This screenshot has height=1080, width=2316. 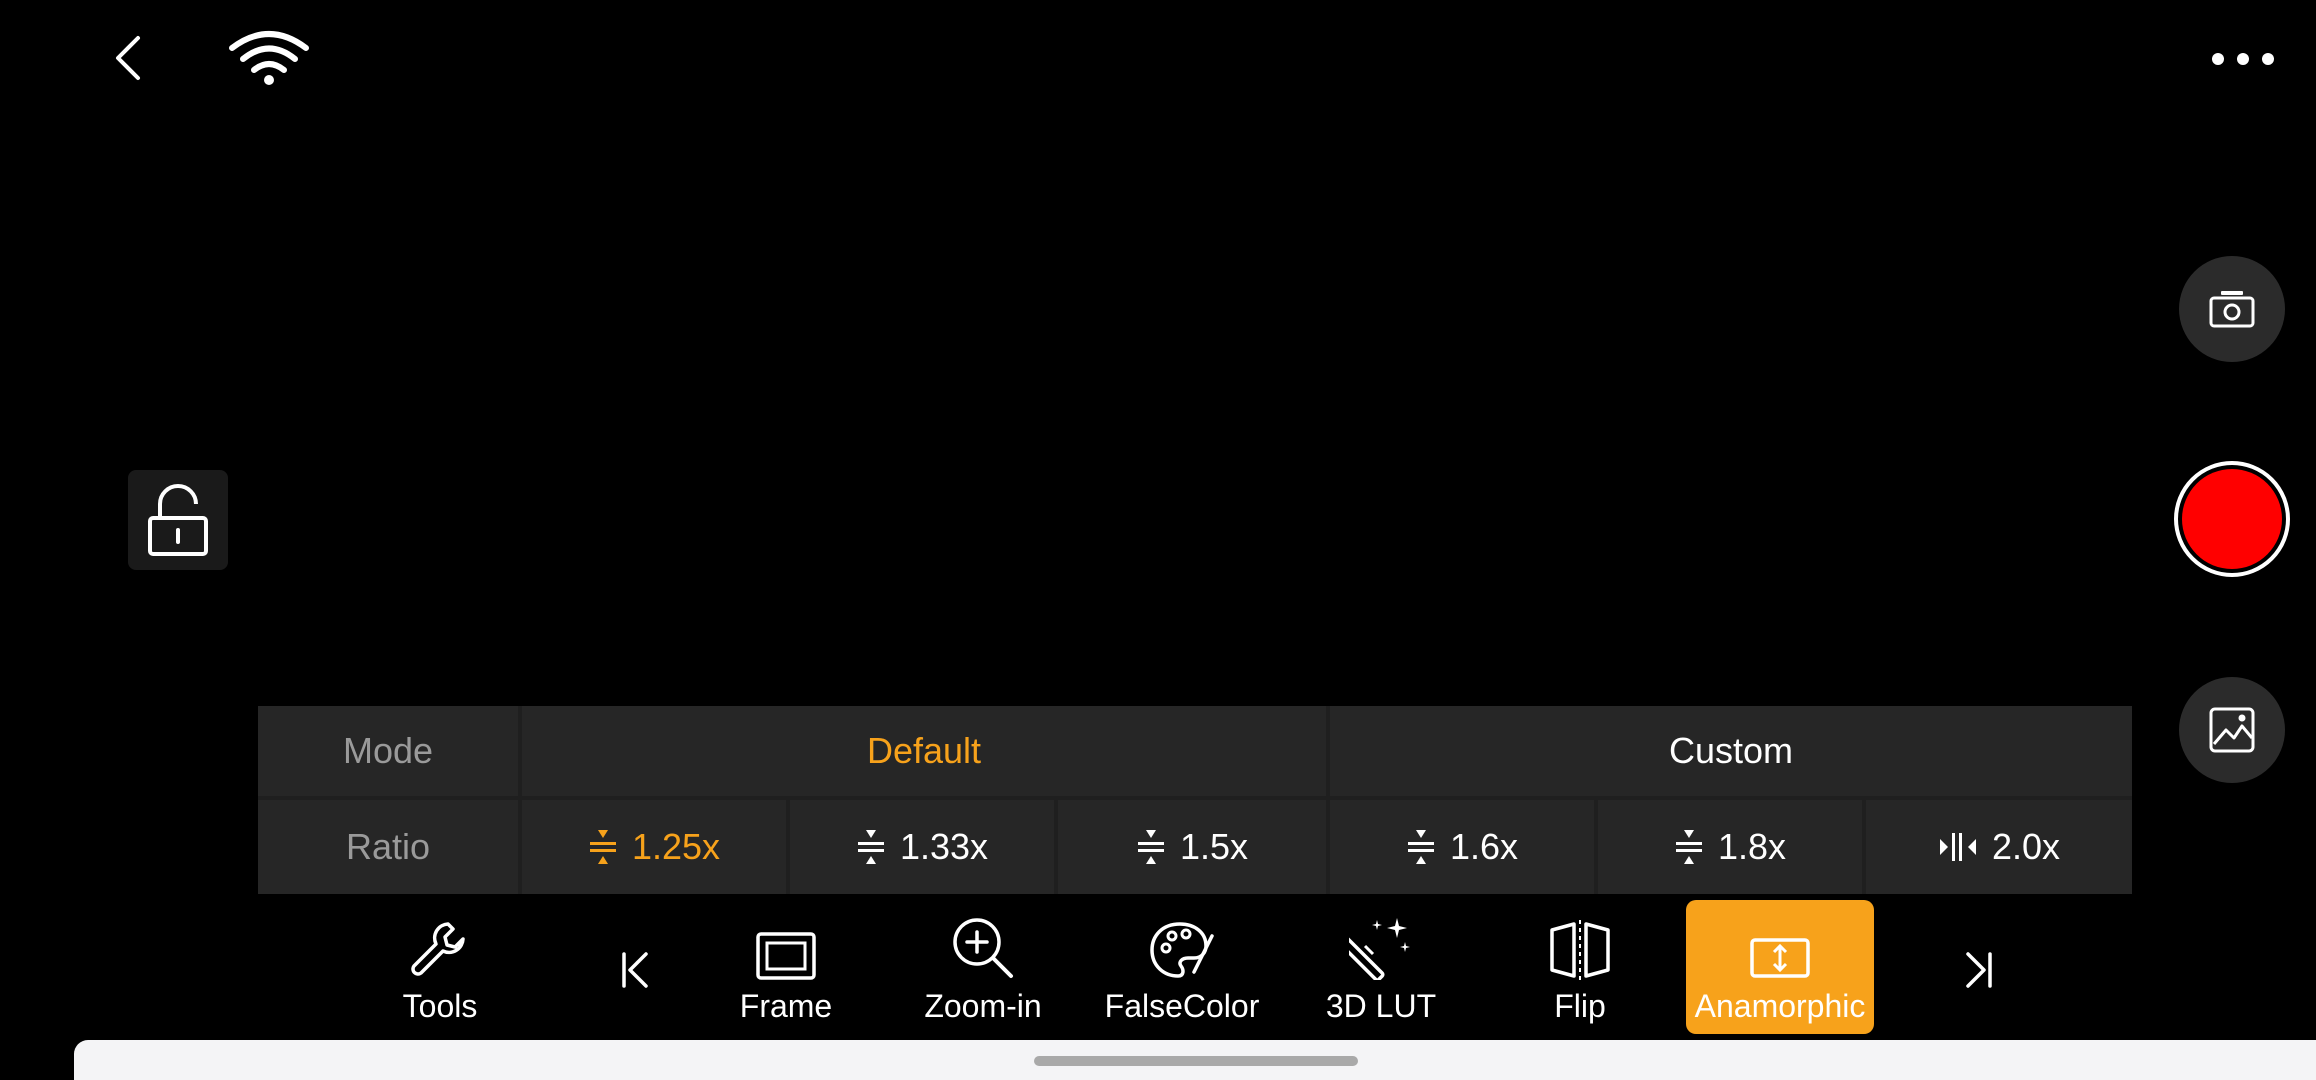 I want to click on horizontal-squeeze-icon, so click(x=1957, y=847).